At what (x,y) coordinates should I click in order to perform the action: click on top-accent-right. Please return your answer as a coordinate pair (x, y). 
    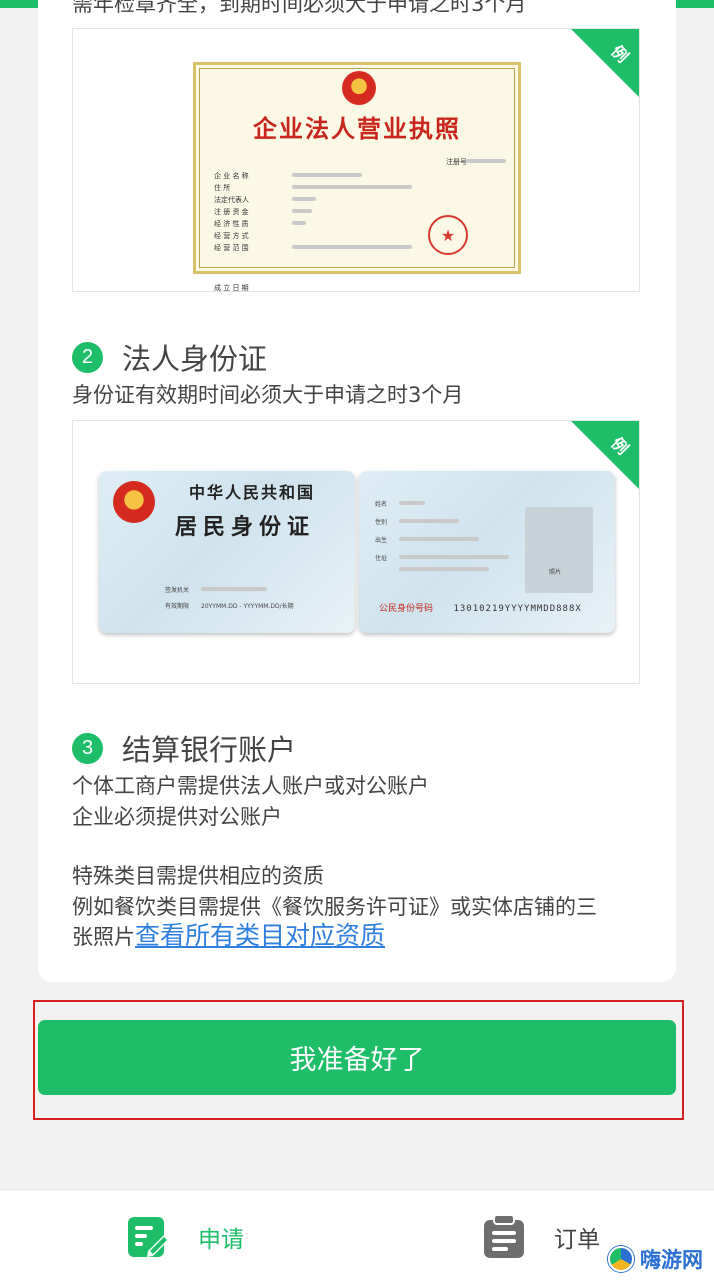
    Looking at the image, I should click on (695, 4).